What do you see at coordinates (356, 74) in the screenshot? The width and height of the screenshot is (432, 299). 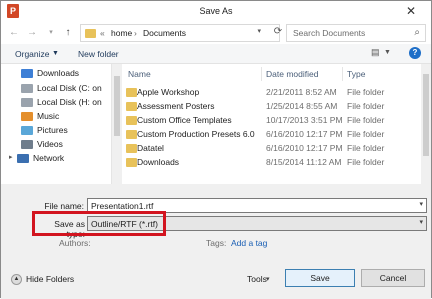 I see `column-header-type: Type` at bounding box center [356, 74].